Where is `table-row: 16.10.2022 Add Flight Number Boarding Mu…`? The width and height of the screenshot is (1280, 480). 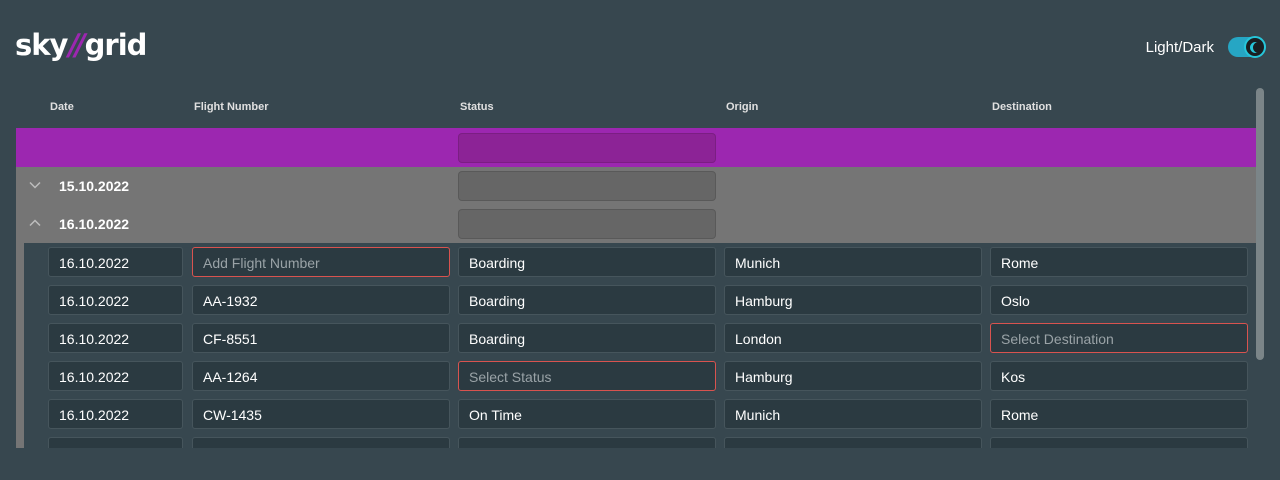
table-row: 16.10.2022 Add Flight Number Boarding Mu… is located at coordinates (640, 262).